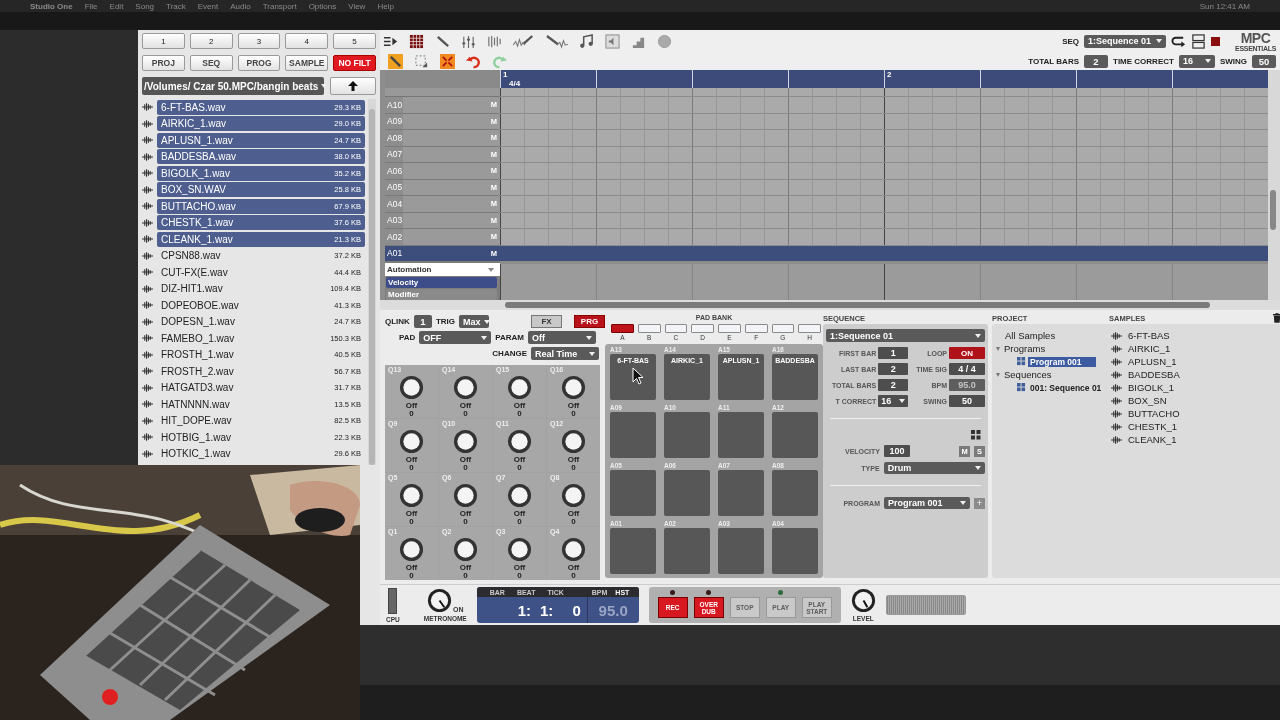  Describe the element at coordinates (897, 451) in the screenshot. I see `velocity-field: 100` at that location.